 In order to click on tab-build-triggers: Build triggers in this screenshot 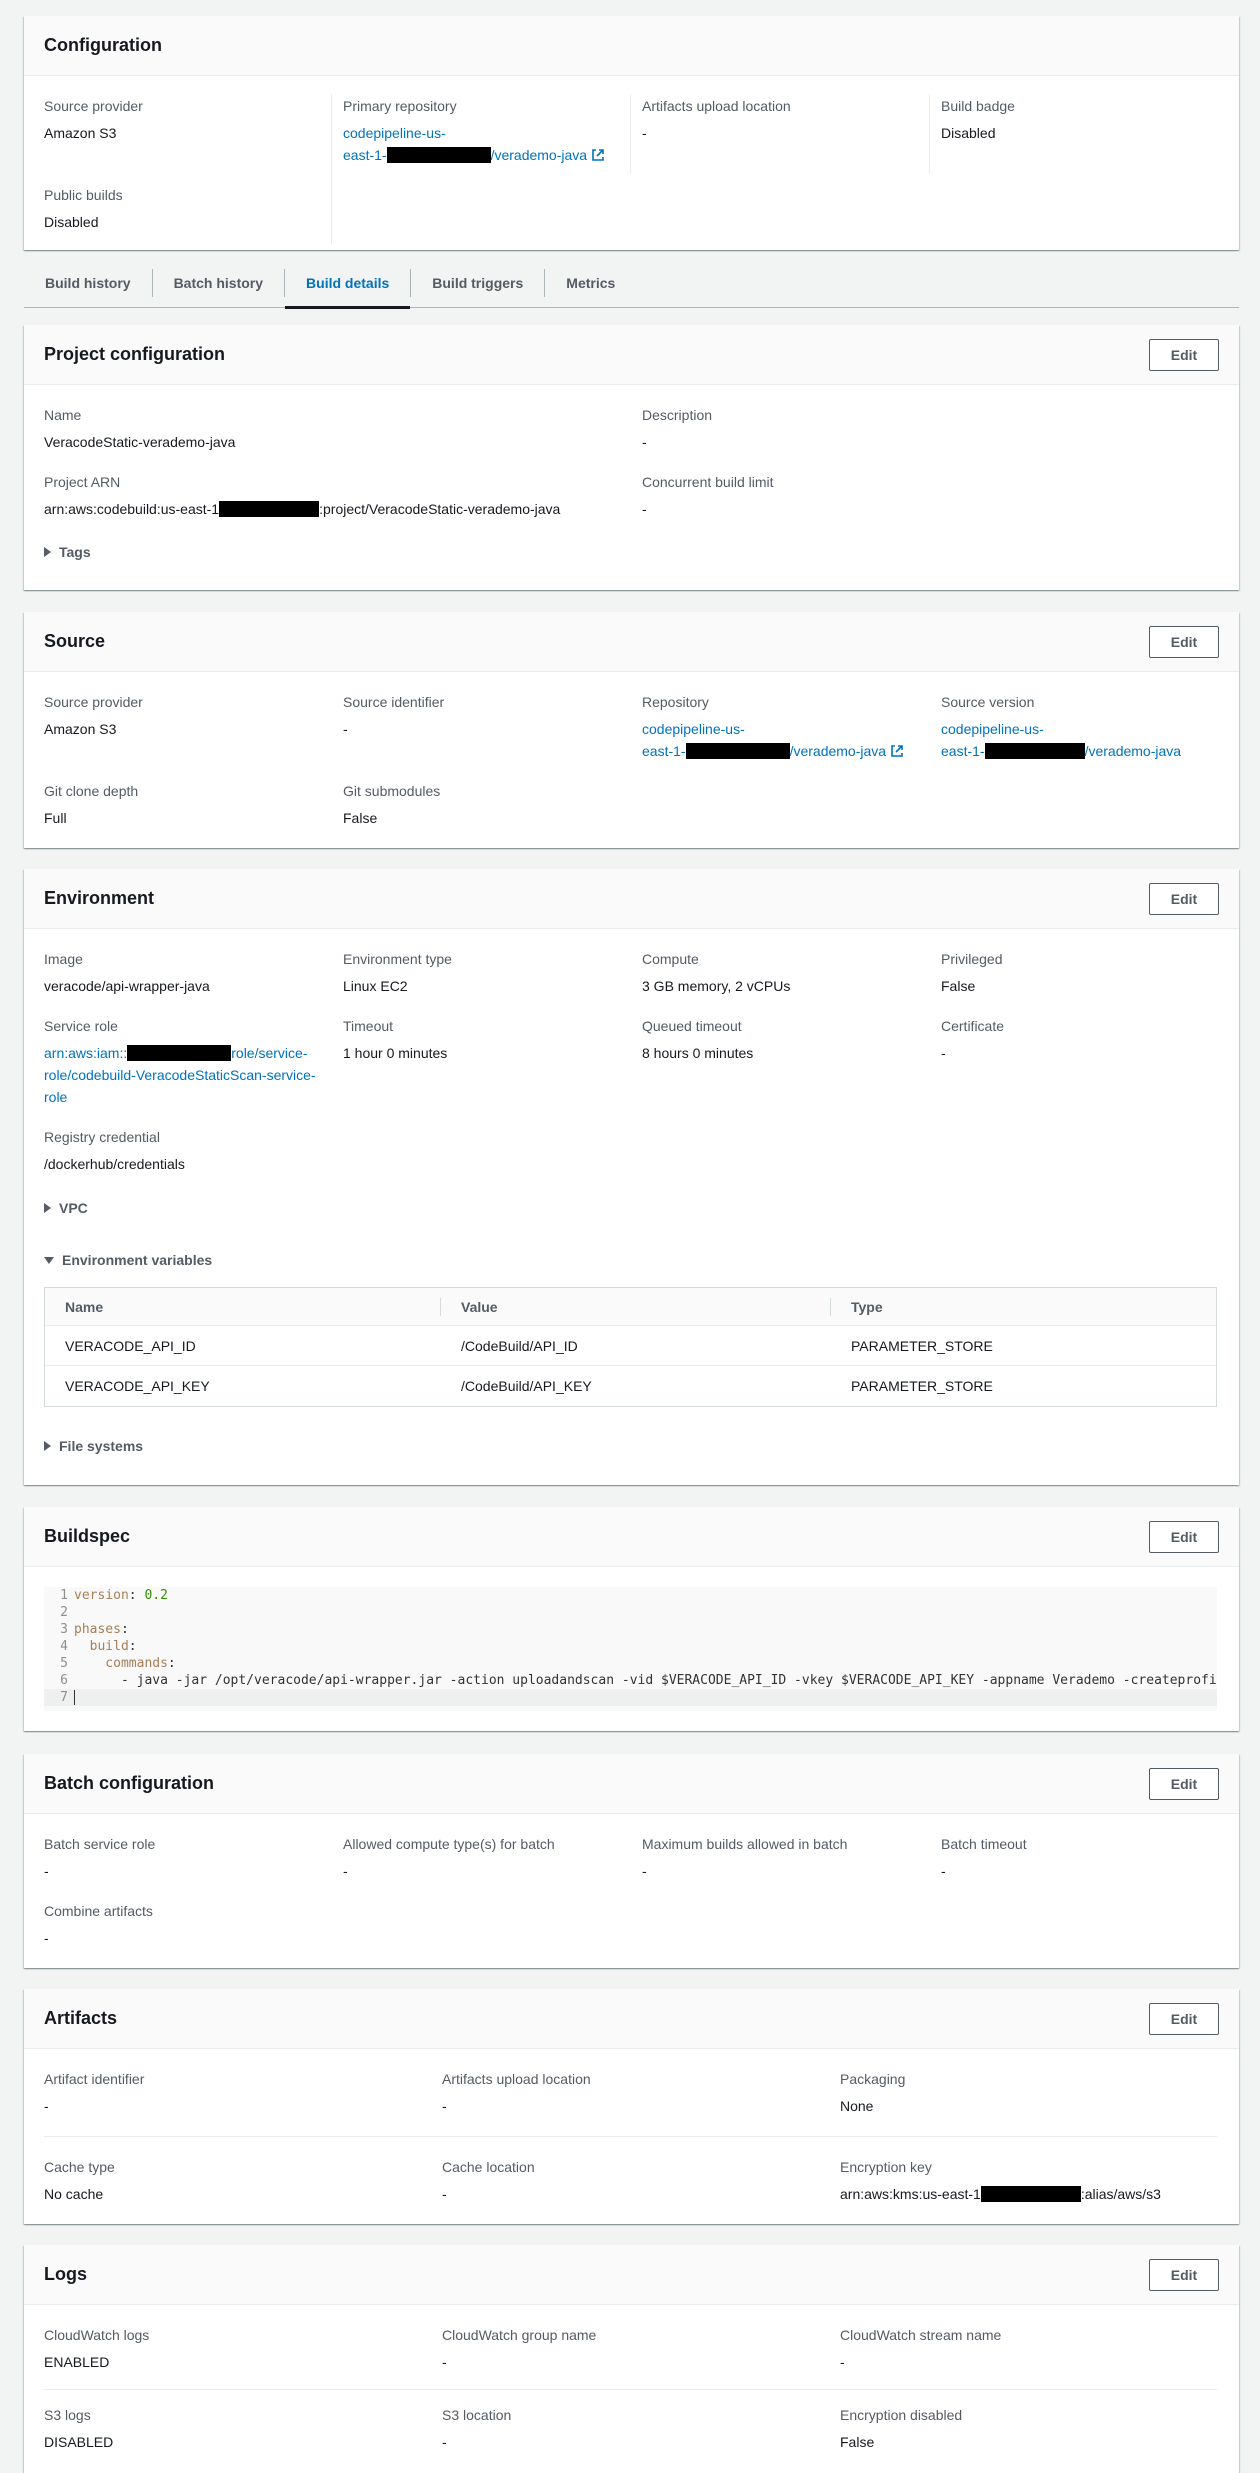, I will do `click(477, 283)`.